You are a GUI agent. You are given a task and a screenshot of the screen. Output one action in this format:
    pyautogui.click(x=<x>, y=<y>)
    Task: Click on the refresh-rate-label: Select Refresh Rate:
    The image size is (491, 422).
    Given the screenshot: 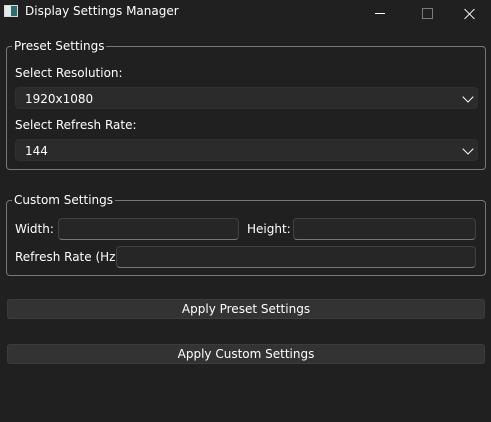 What is the action you would take?
    pyautogui.click(x=76, y=125)
    